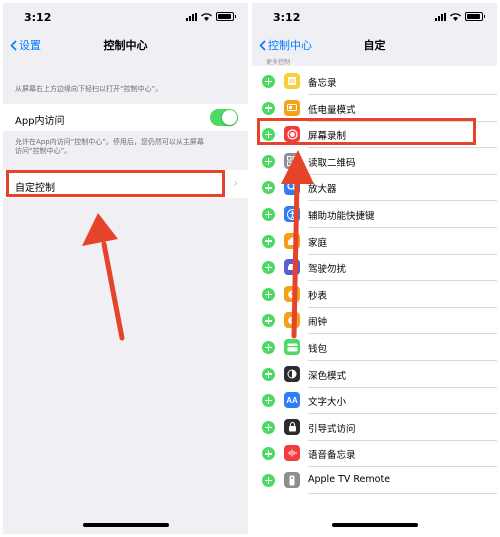  I want to click on list-item: 闹钟, so click(374, 320).